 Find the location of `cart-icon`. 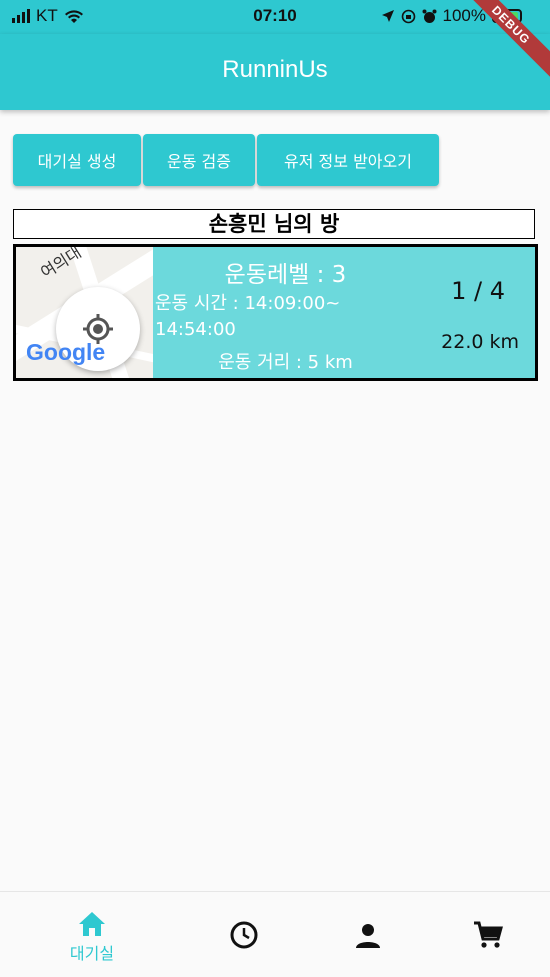

cart-icon is located at coordinates (488, 934).